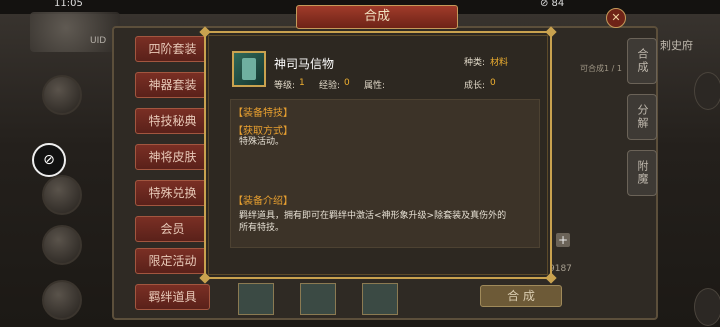 Image resolution: width=720 pixels, height=327 pixels. Describe the element at coordinates (642, 61) in the screenshot. I see `tab-synthesize: 合成` at that location.